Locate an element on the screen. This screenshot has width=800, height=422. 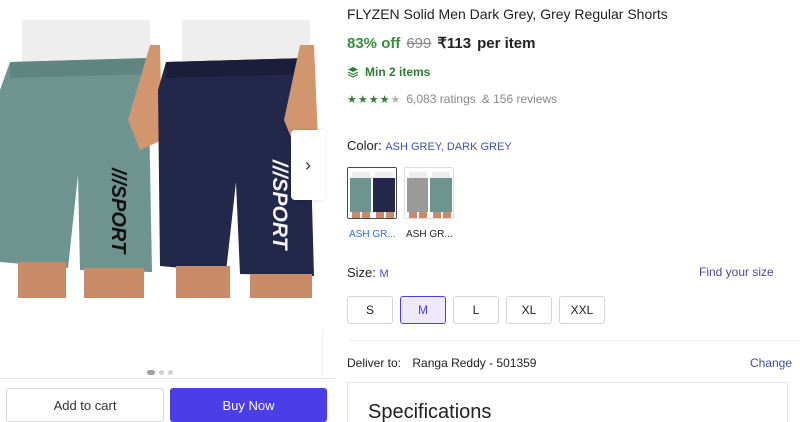
layers-icon is located at coordinates (353, 72).